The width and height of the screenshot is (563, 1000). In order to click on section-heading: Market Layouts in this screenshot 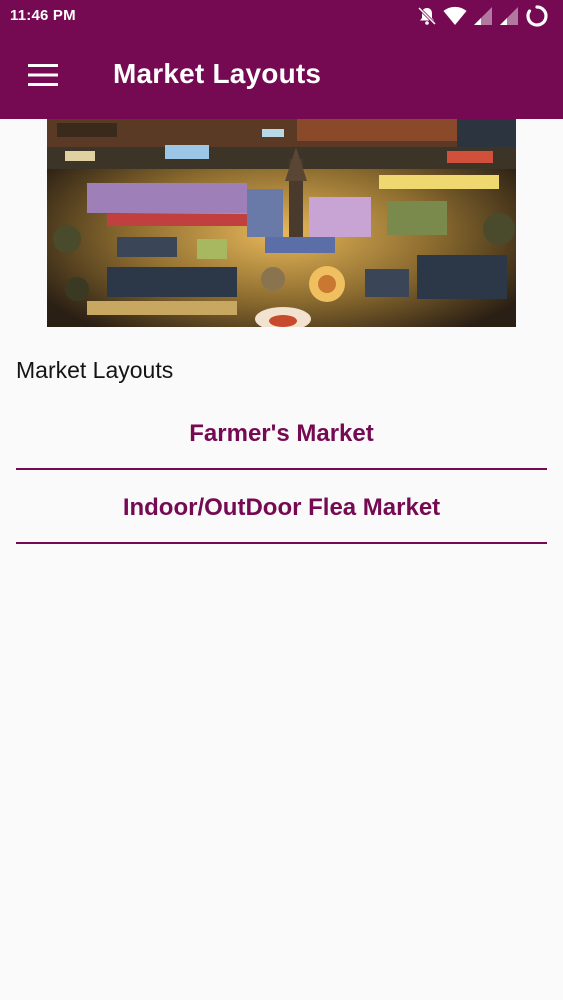, I will do `click(95, 370)`.